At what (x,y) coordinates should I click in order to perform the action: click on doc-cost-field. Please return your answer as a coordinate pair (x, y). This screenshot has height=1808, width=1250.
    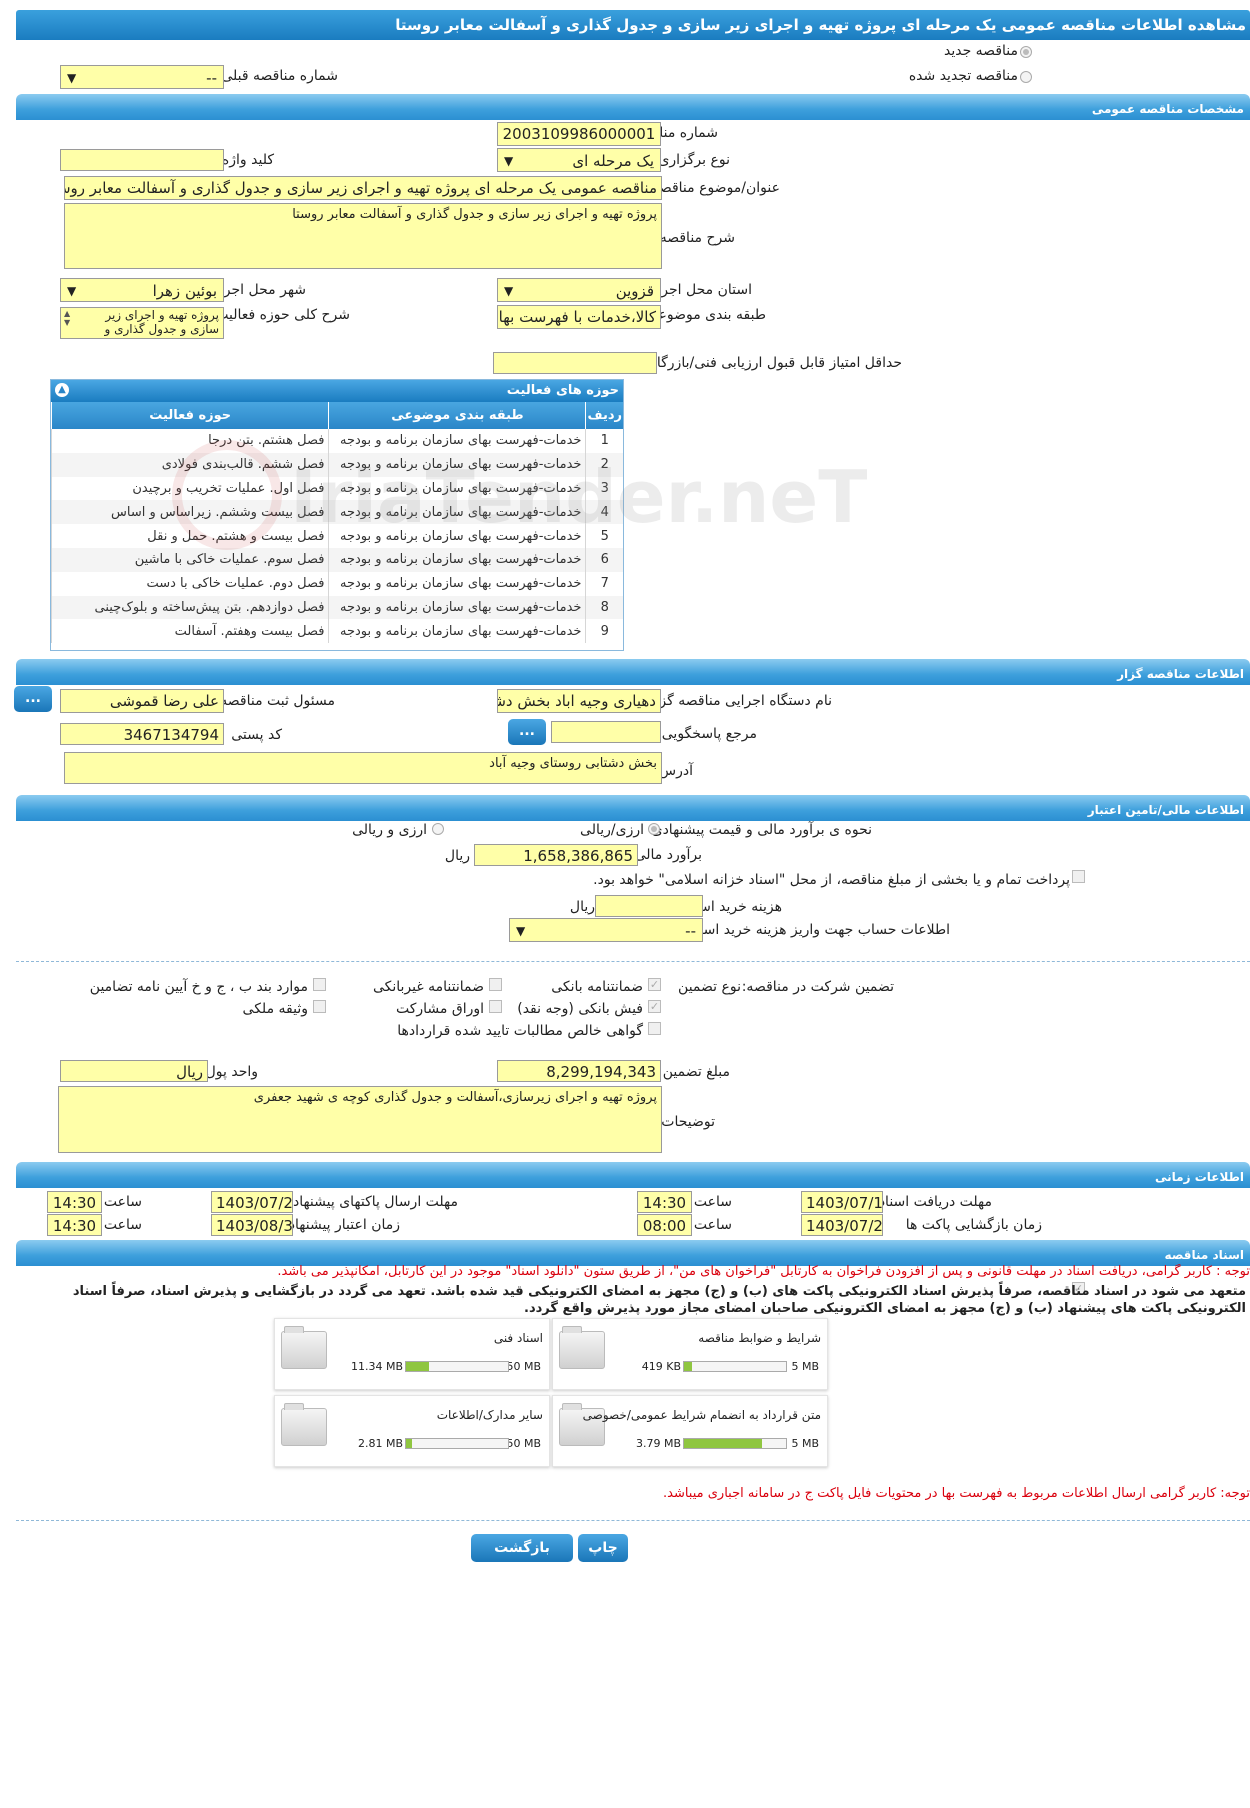
    Looking at the image, I should click on (649, 906).